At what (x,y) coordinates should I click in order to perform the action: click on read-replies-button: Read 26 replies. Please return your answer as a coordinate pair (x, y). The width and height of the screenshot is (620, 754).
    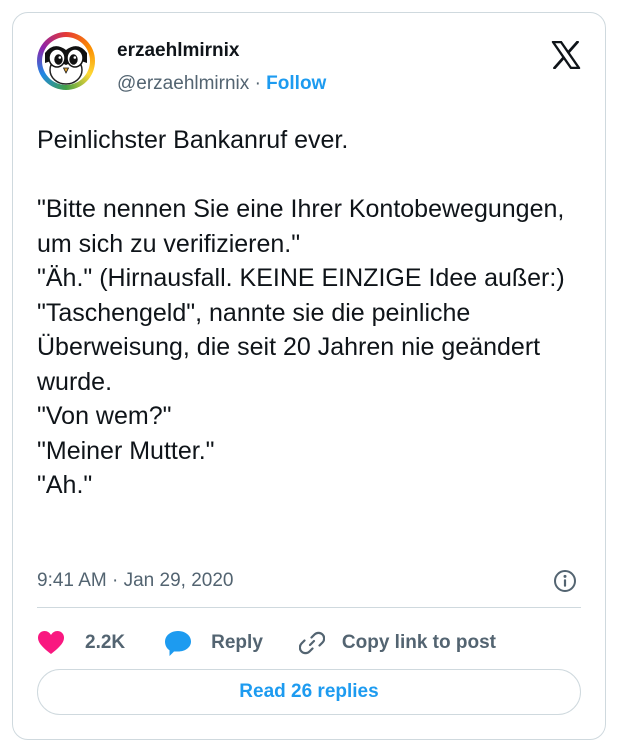
    Looking at the image, I should click on (309, 692).